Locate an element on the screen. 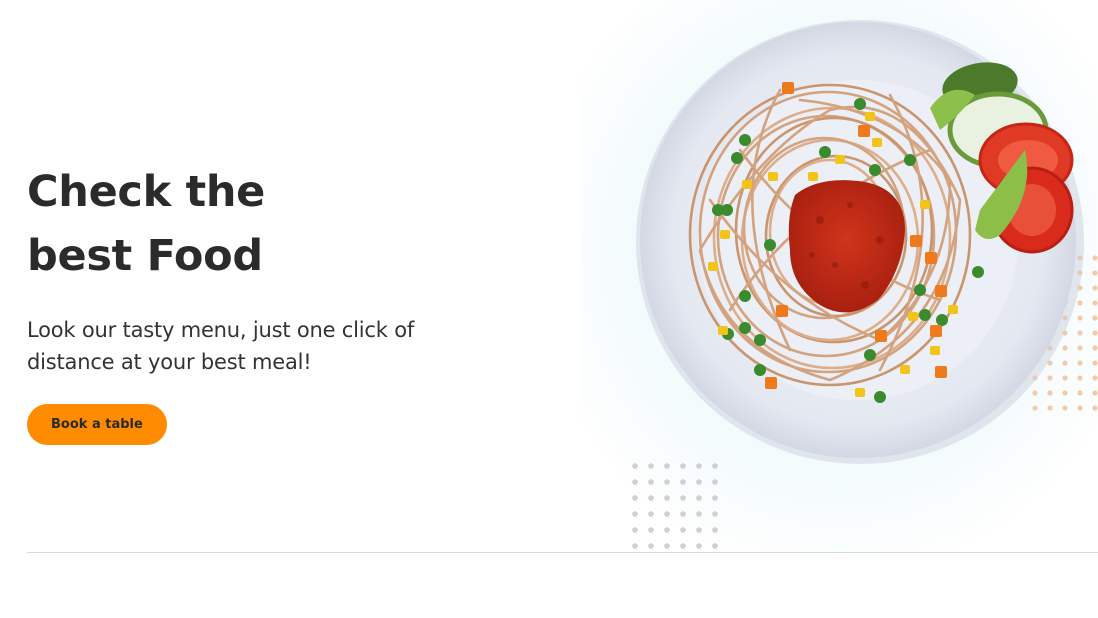  hero-title-line-1: Check the is located at coordinates (146, 192).